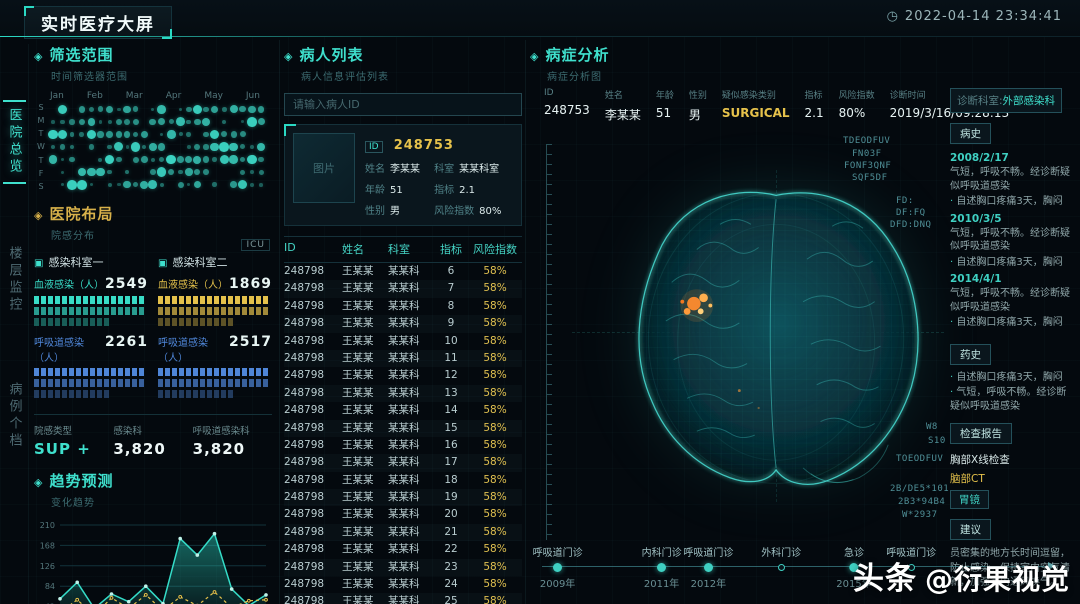 The image size is (1080, 604). I want to click on timeline-item: 内科门诊 2011年, so click(662, 567).